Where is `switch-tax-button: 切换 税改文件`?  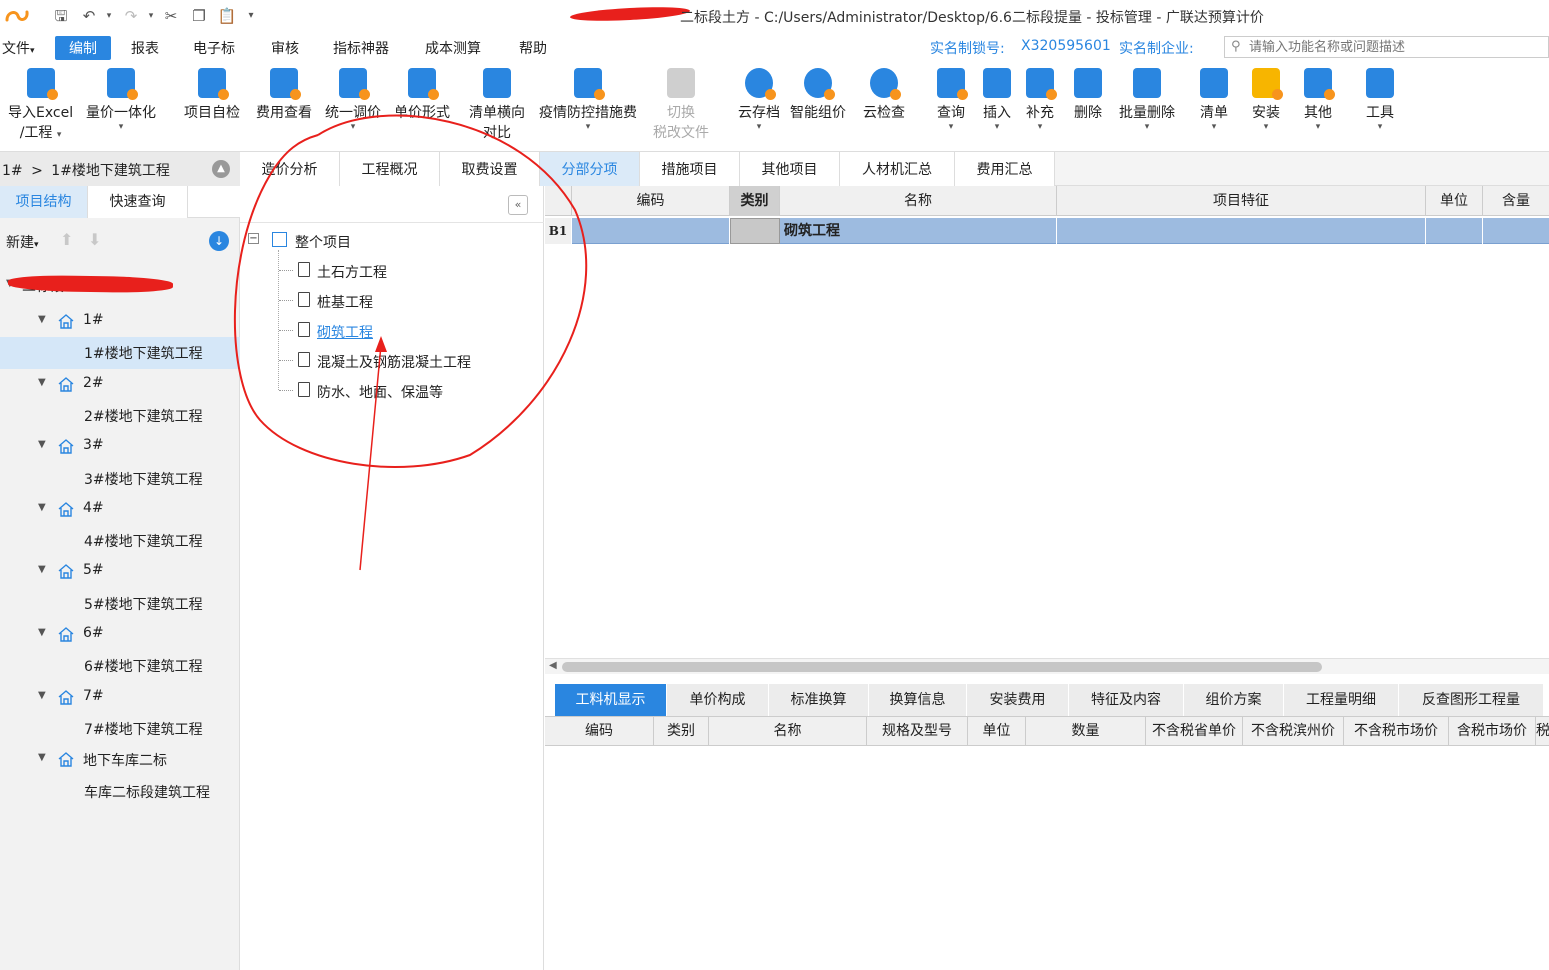
switch-tax-button: 切换 税改文件 is located at coordinates (681, 105).